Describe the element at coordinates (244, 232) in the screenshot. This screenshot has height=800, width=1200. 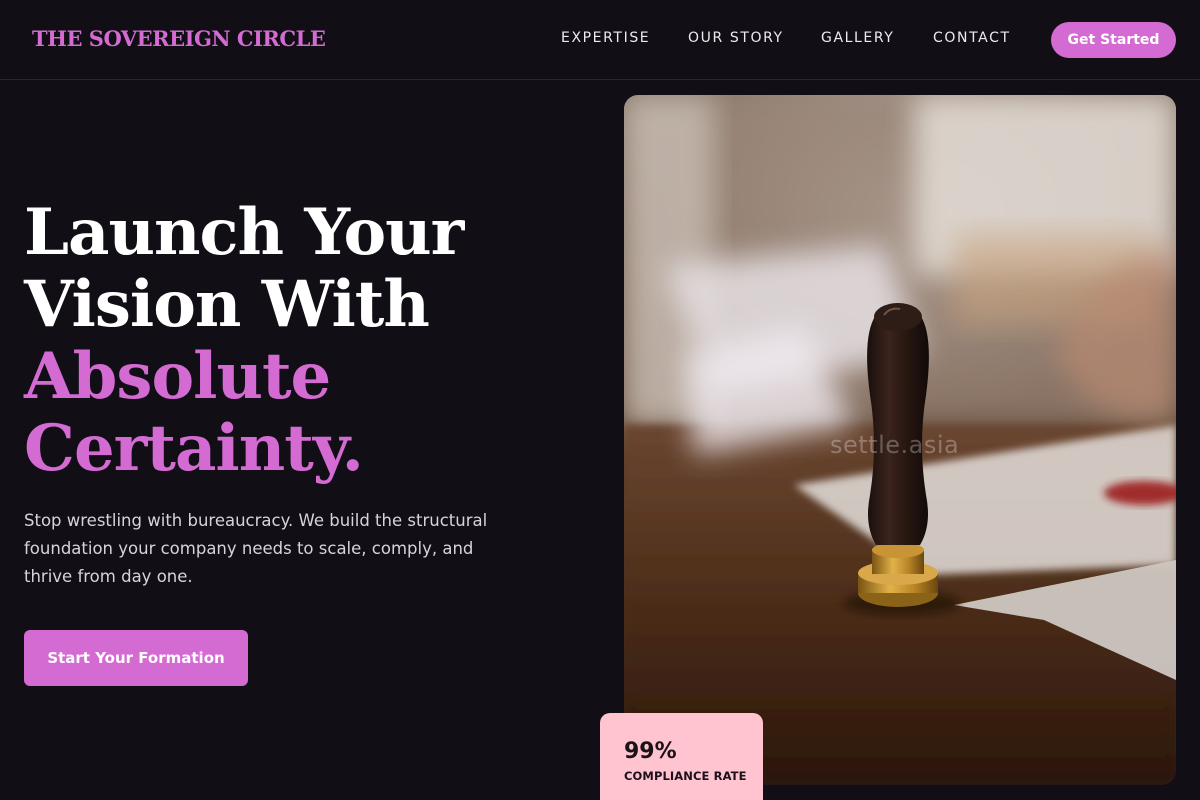
I see `headline-line-1: Launch Your` at that location.